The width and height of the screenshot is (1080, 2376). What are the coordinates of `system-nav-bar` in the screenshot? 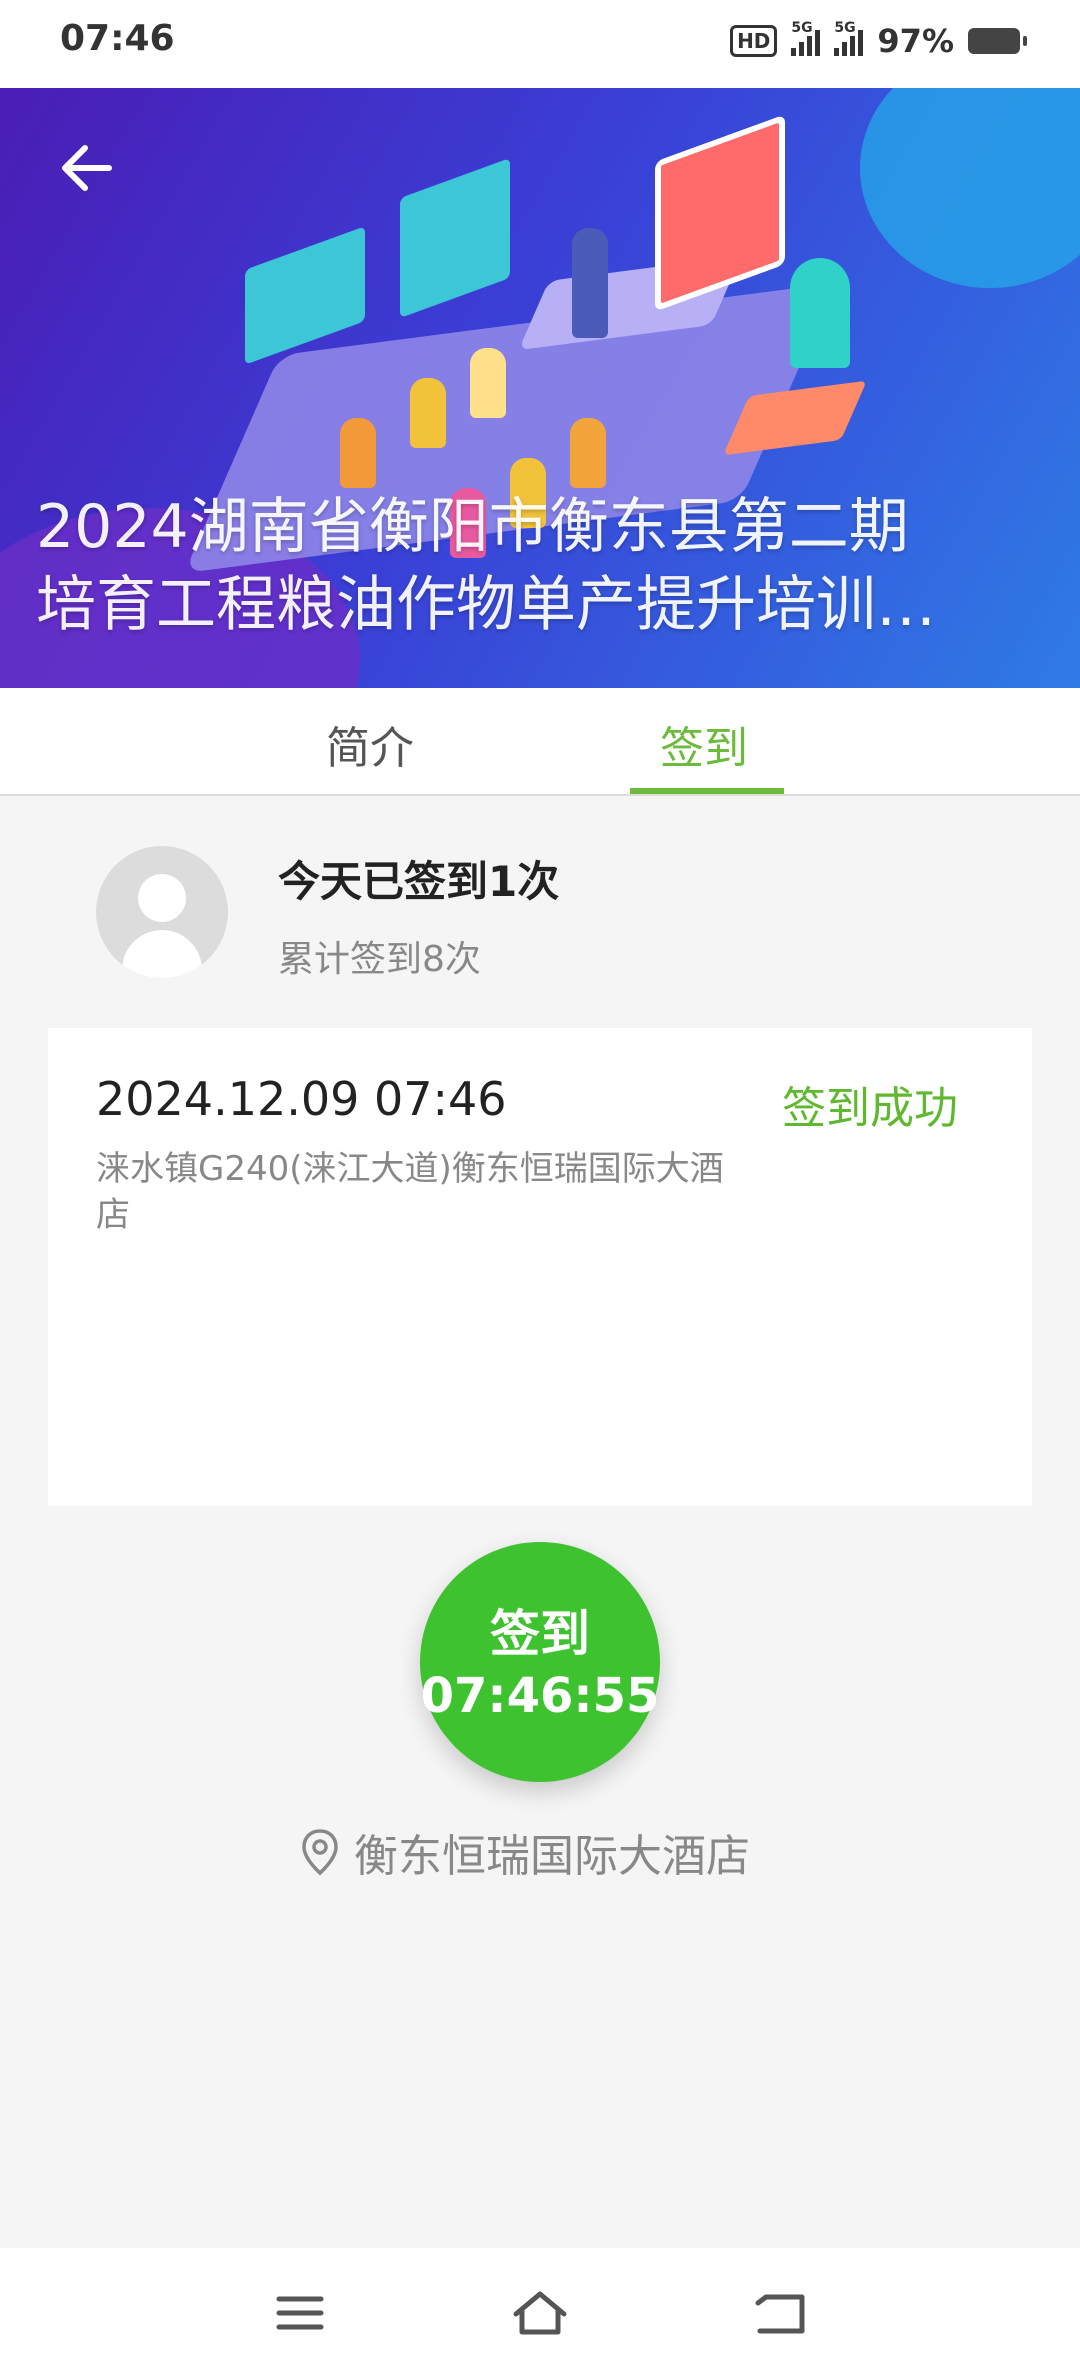 It's located at (540, 2312).